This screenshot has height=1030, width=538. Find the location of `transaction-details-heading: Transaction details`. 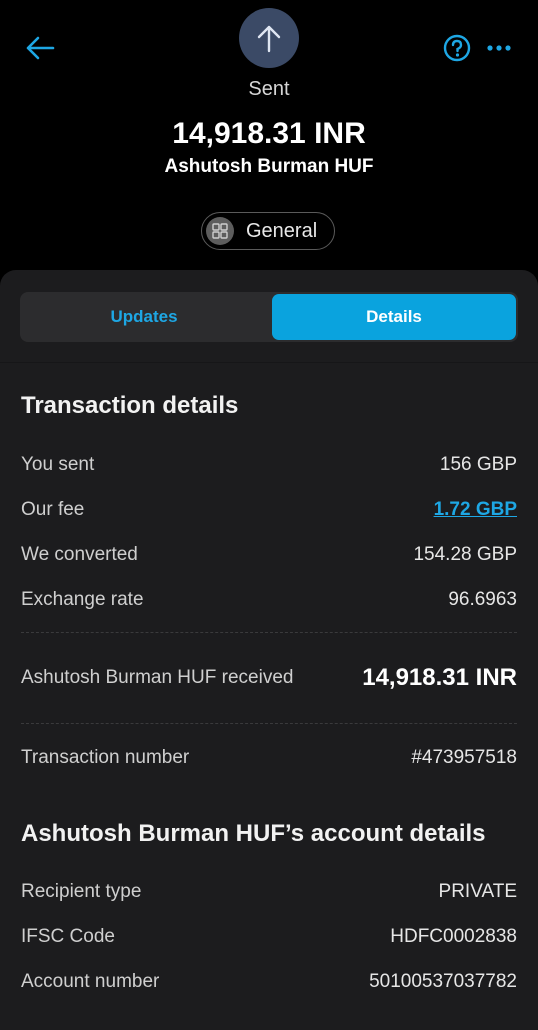

transaction-details-heading: Transaction details is located at coordinates (130, 405).